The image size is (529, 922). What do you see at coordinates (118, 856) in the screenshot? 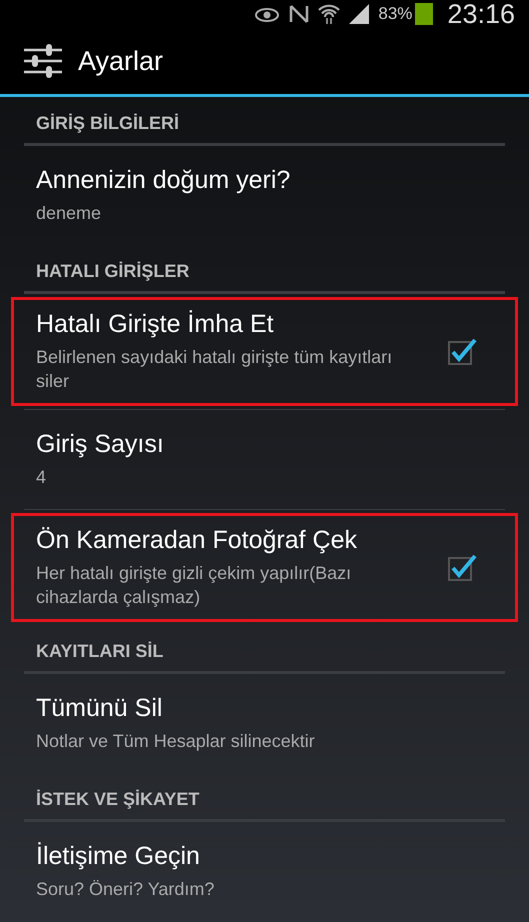
I see `setting-title: İletişime Geçin` at bounding box center [118, 856].